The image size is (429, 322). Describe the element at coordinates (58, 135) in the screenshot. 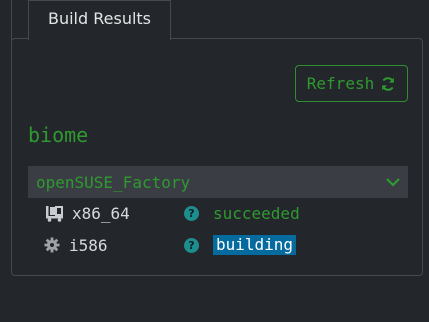

I see `package-name: biome` at that location.